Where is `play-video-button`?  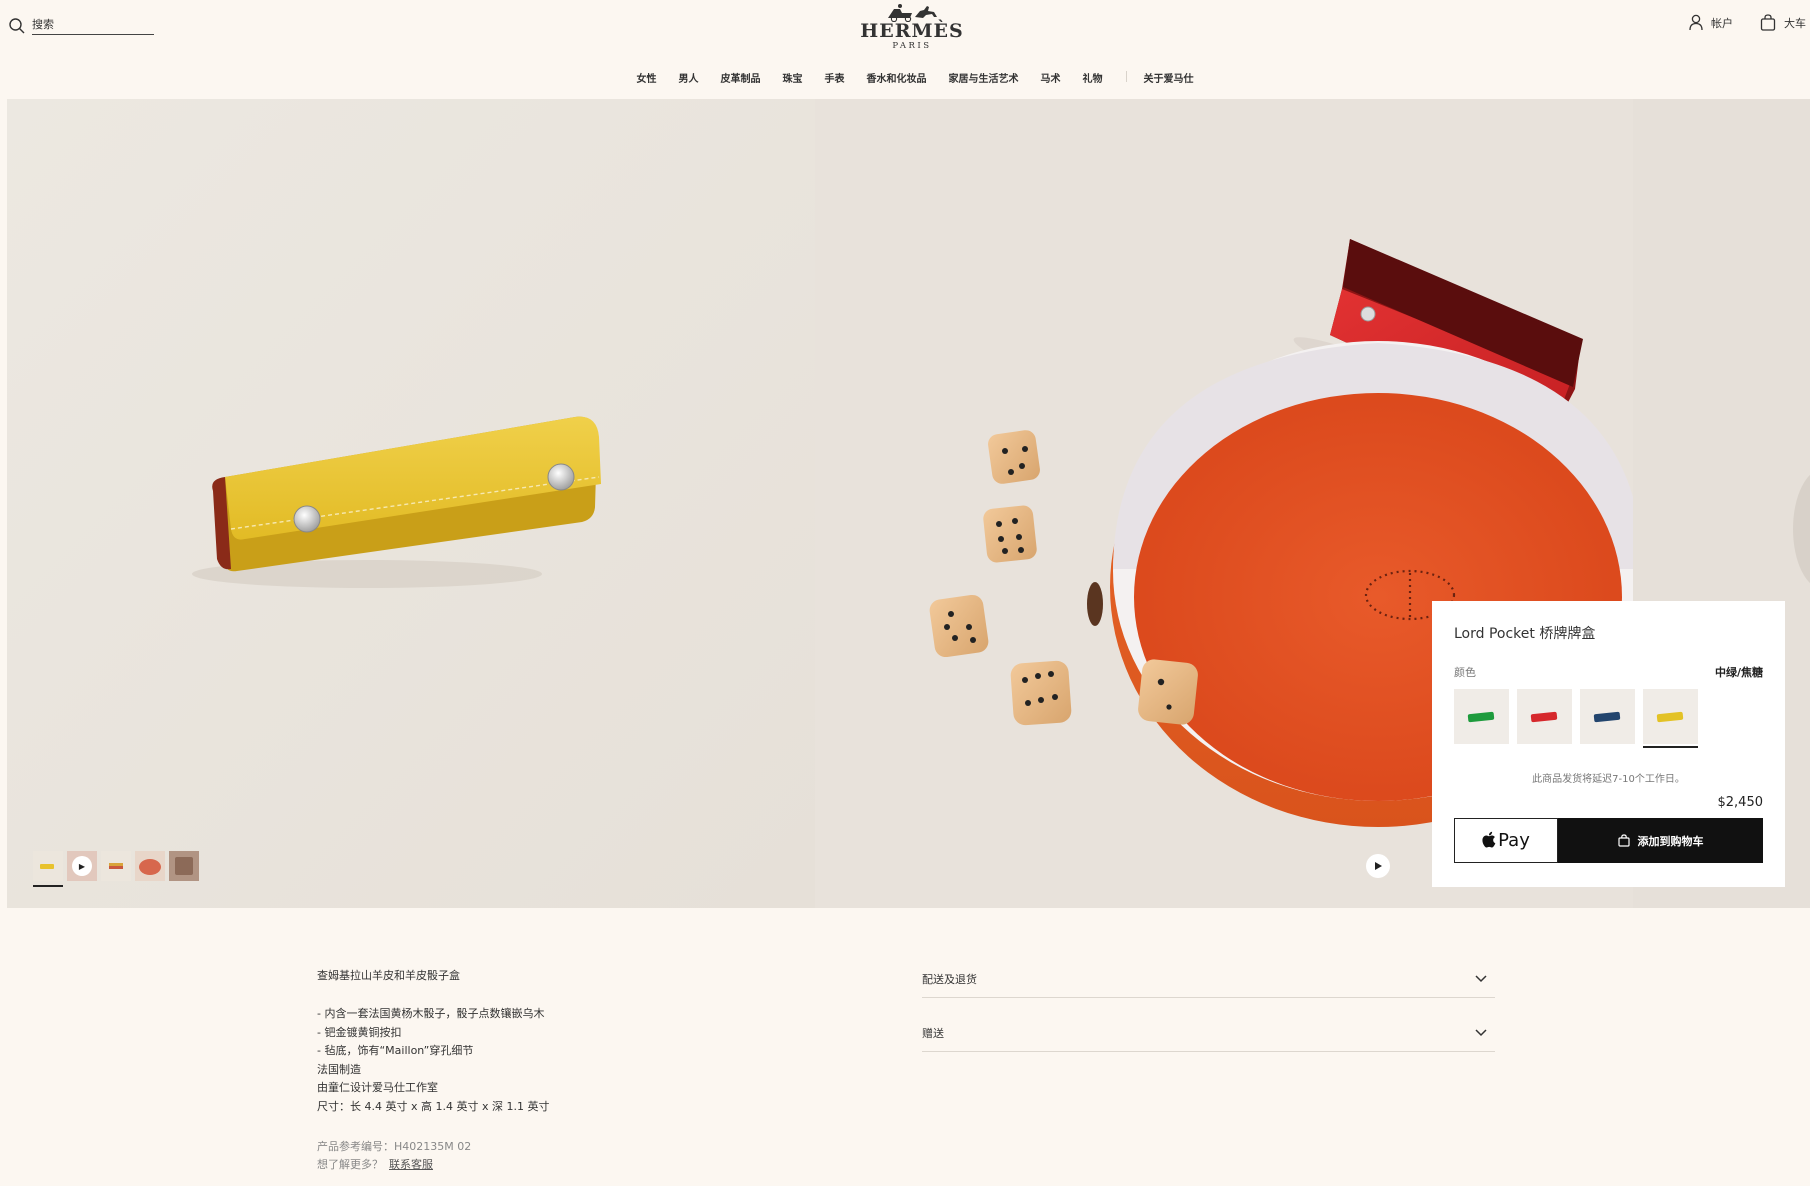
play-video-button is located at coordinates (1378, 866).